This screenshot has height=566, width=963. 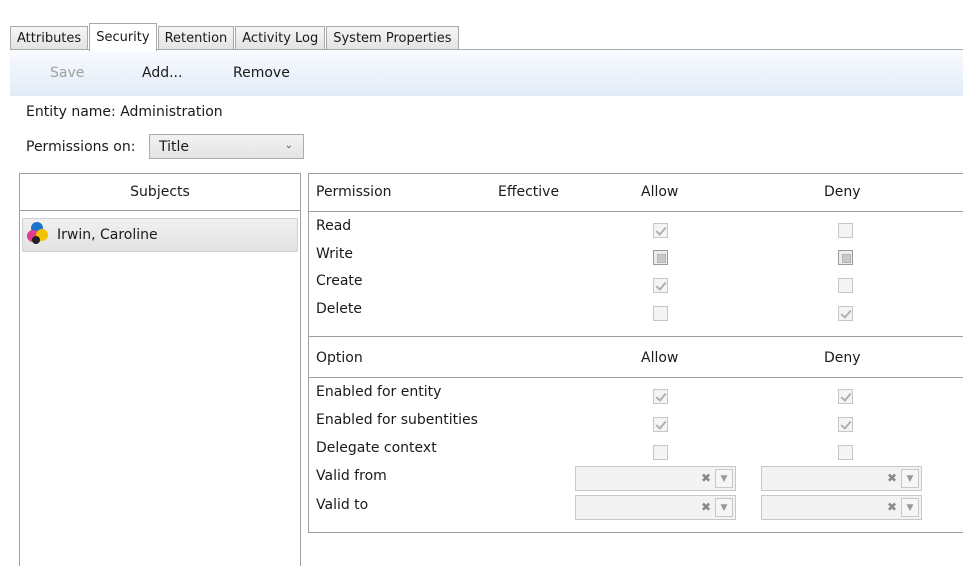 What do you see at coordinates (655, 478) in the screenshot?
I see `valid-from-allow-date: ✖ ▼` at bounding box center [655, 478].